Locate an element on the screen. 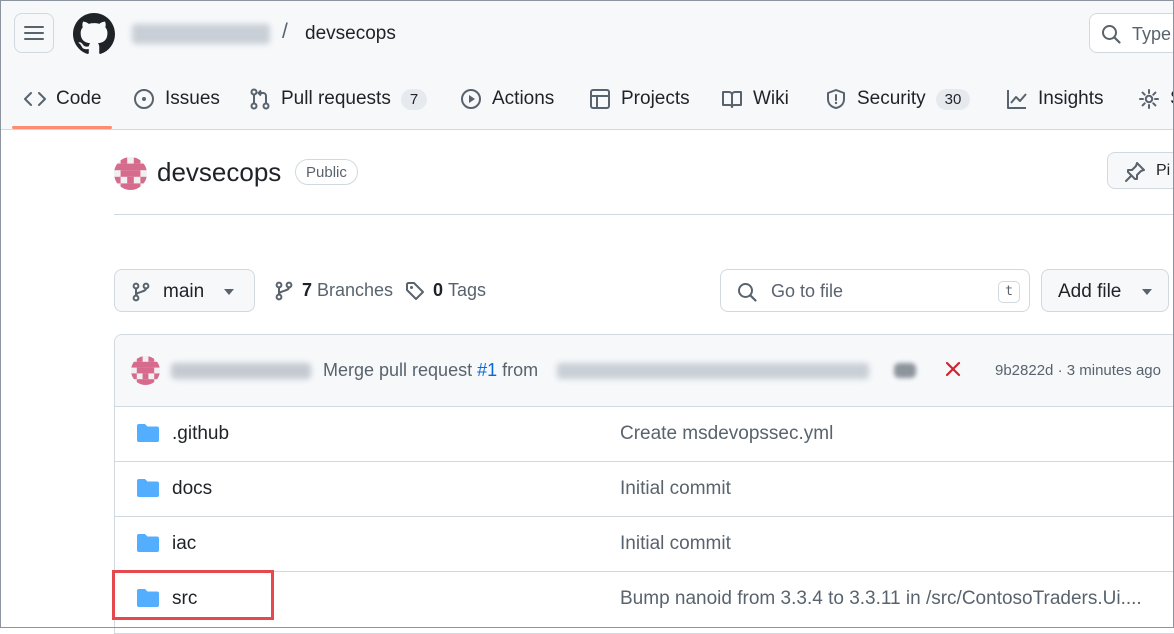  file-row: iac Initial commit is located at coordinates (644, 544).